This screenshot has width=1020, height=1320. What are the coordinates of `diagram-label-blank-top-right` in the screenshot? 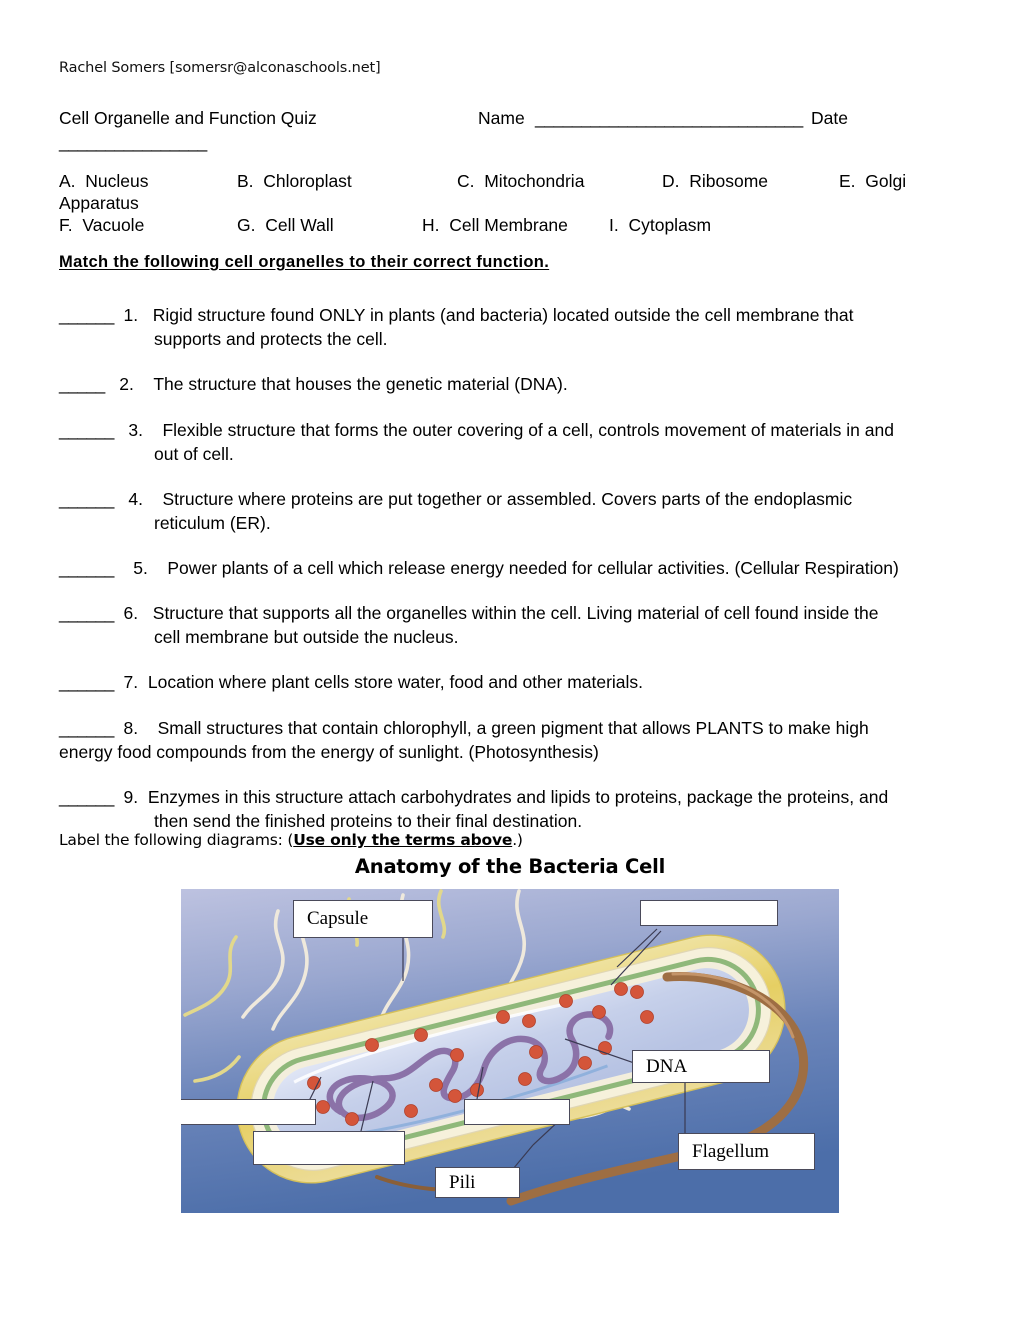 It's located at (709, 913).